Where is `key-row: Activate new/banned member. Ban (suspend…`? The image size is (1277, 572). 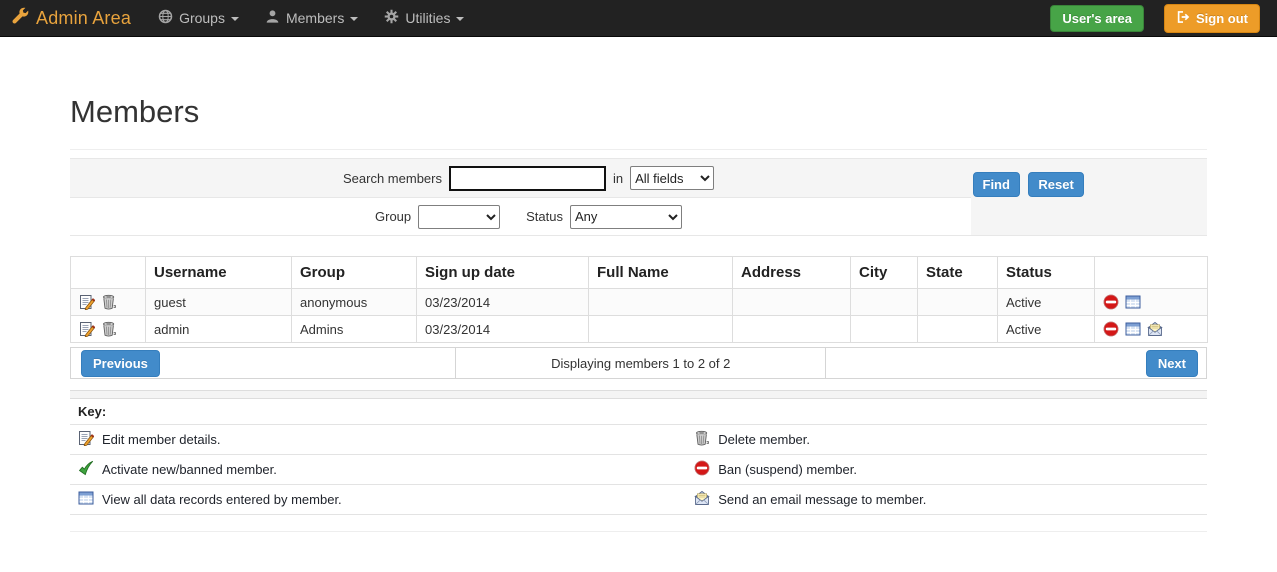
key-row: Activate new/banned member. Ban (suspend… is located at coordinates (638, 469).